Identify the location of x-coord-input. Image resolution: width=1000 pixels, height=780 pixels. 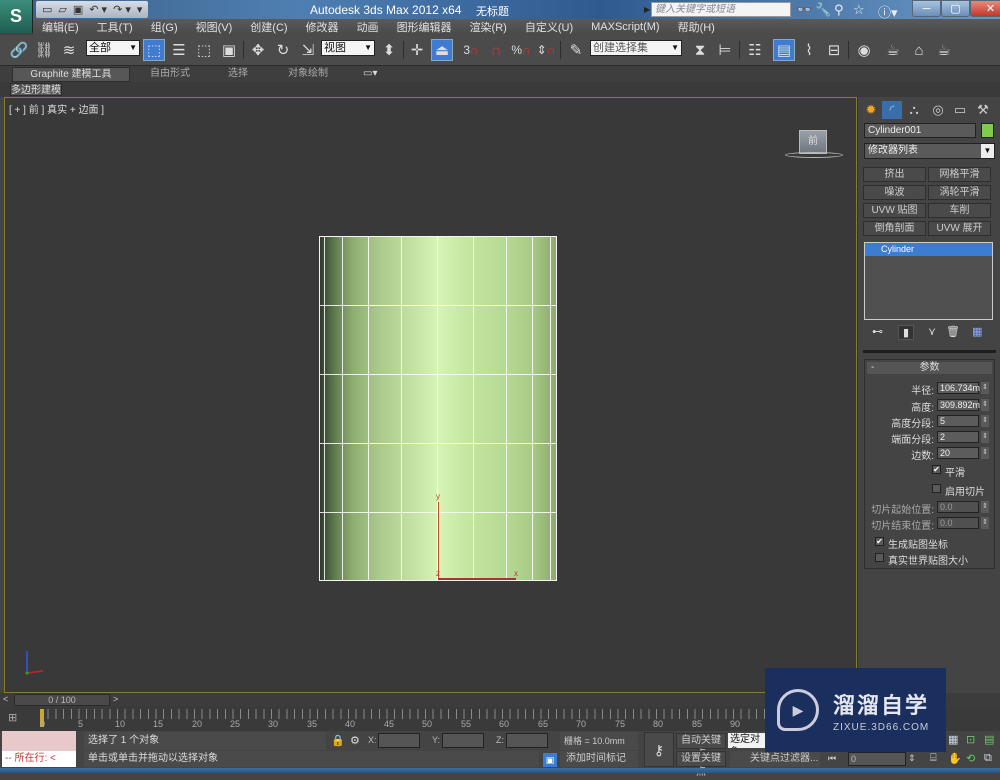
(399, 740).